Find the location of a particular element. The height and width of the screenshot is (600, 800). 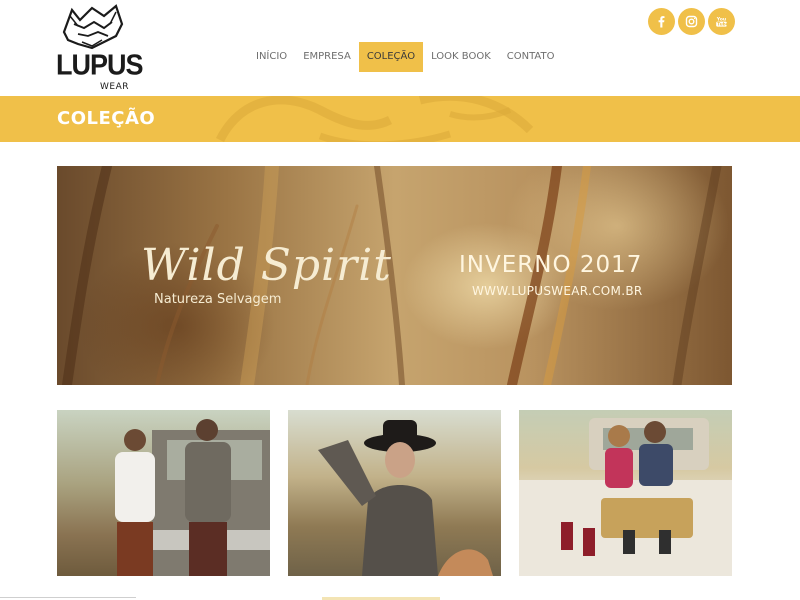

brand-logo: LUPUS WEAR is located at coordinates (100, 48).